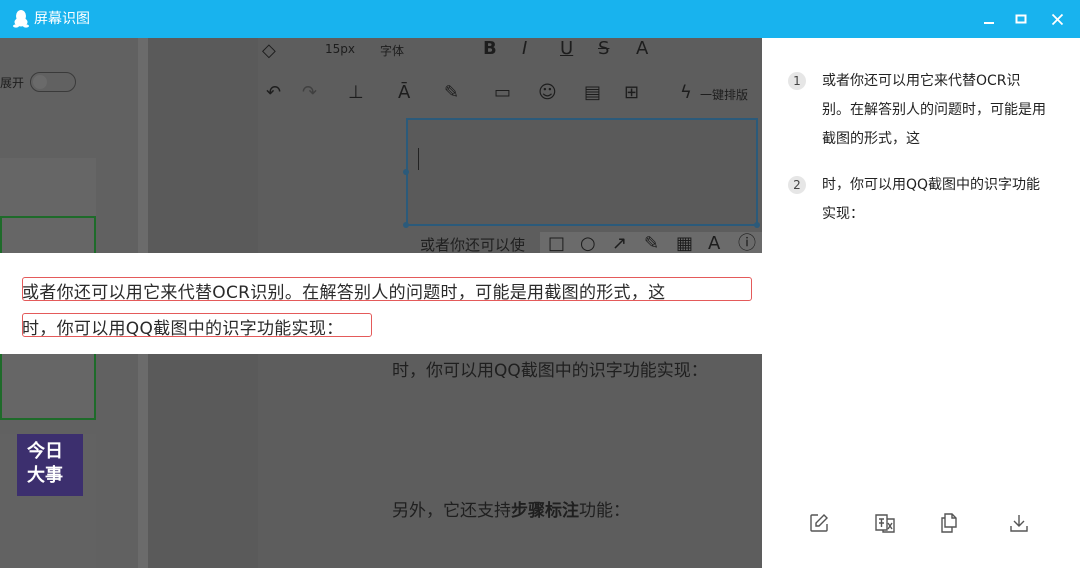 This screenshot has width=1080, height=568. Describe the element at coordinates (404, 92) in the screenshot. I see `tb-letter-spacing-icon: Ā` at that location.